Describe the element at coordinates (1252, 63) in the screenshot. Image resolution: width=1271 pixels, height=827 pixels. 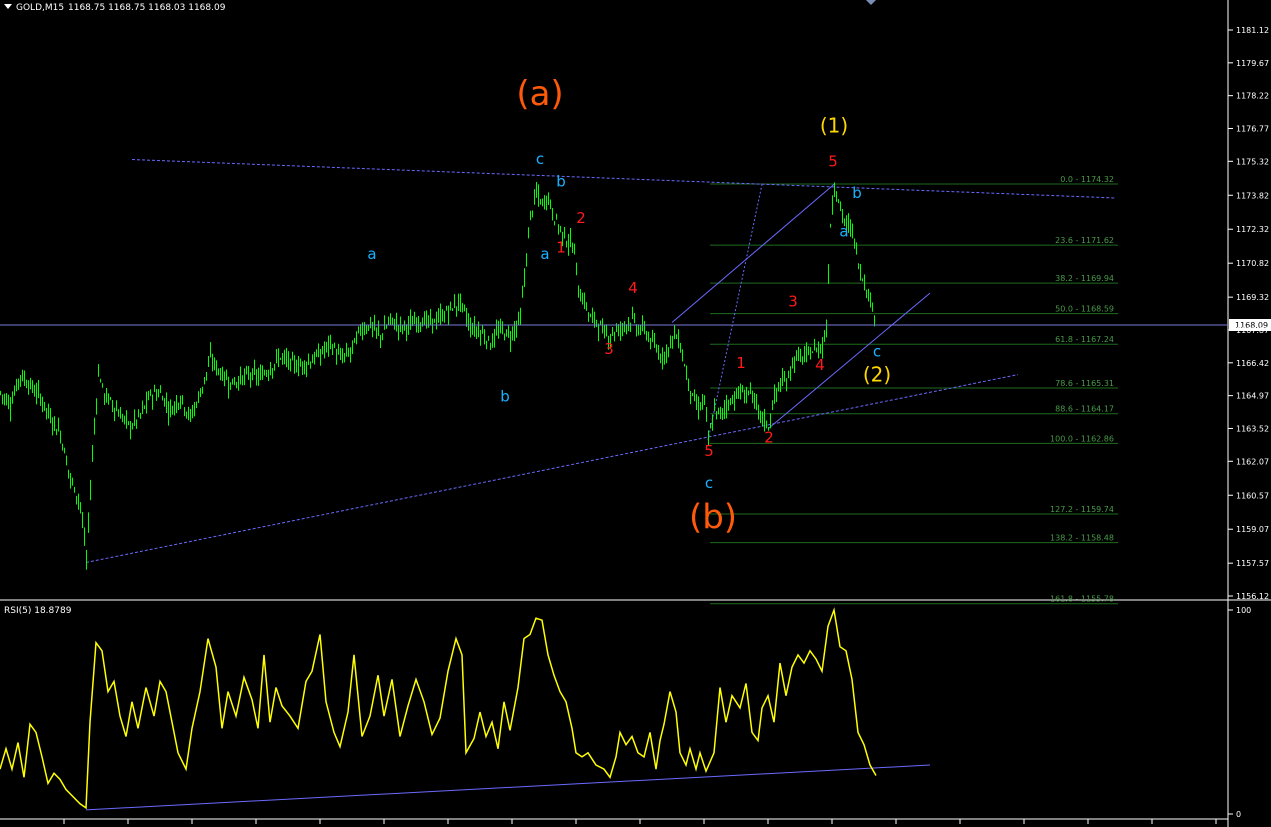
I see `price-tick-label: 1179.67` at that location.